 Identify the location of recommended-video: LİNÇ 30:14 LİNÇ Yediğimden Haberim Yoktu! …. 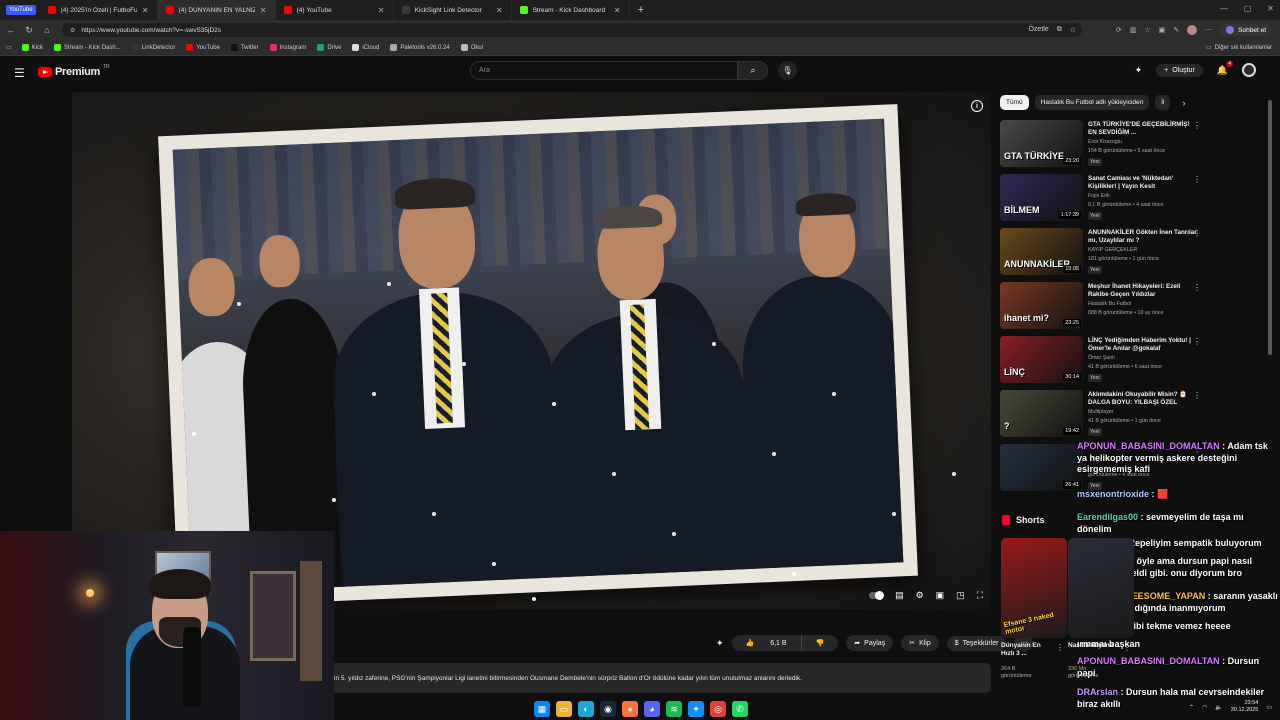
(1125, 361).